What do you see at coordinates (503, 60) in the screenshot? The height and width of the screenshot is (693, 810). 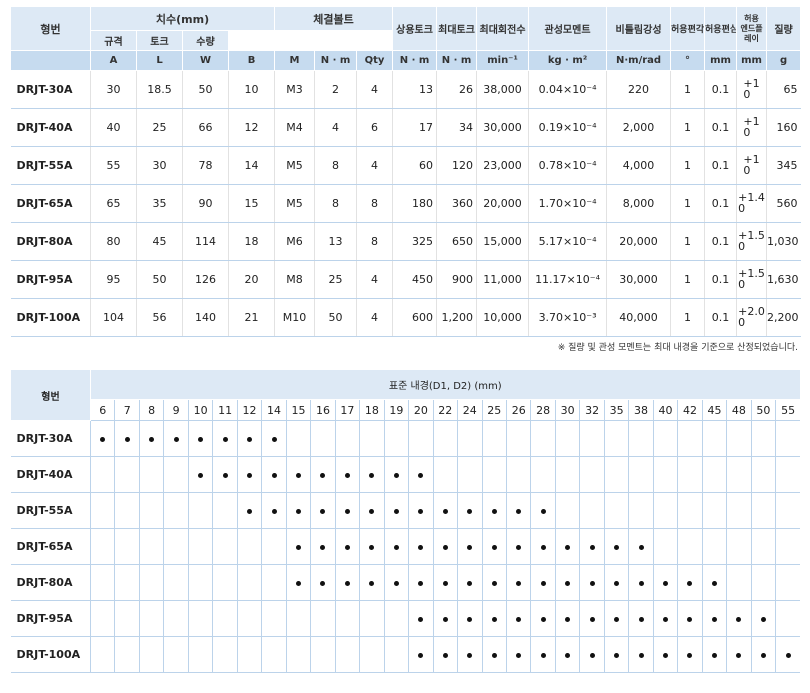 I see `unit-cell: min⁻¹` at bounding box center [503, 60].